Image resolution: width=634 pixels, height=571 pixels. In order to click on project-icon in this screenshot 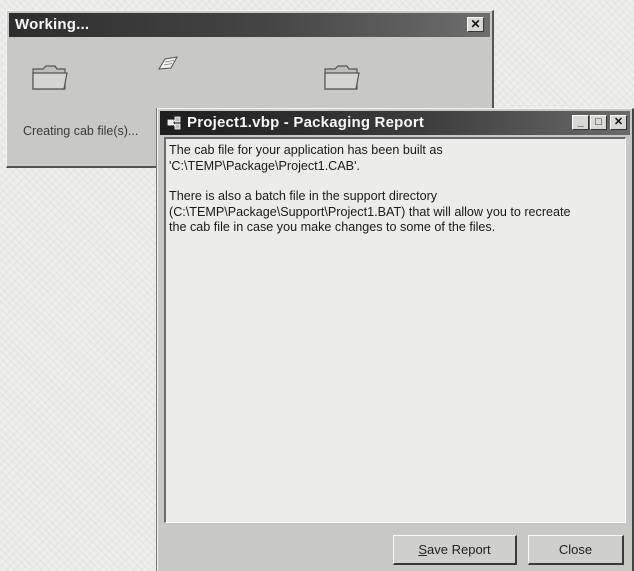, I will do `click(174, 123)`.